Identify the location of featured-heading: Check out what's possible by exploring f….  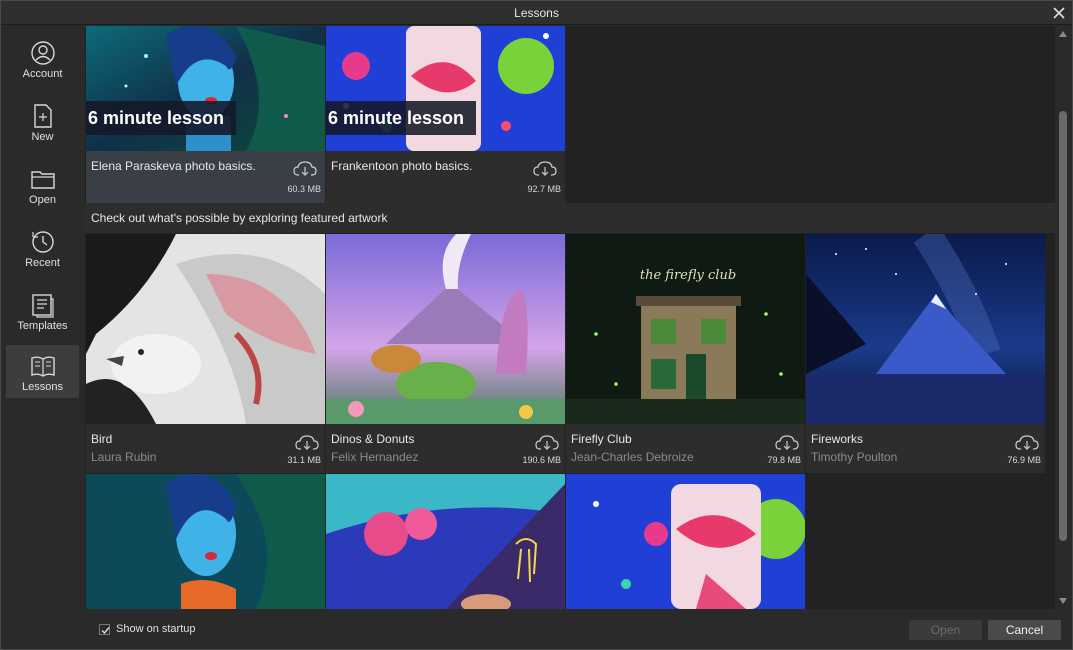
(570, 218).